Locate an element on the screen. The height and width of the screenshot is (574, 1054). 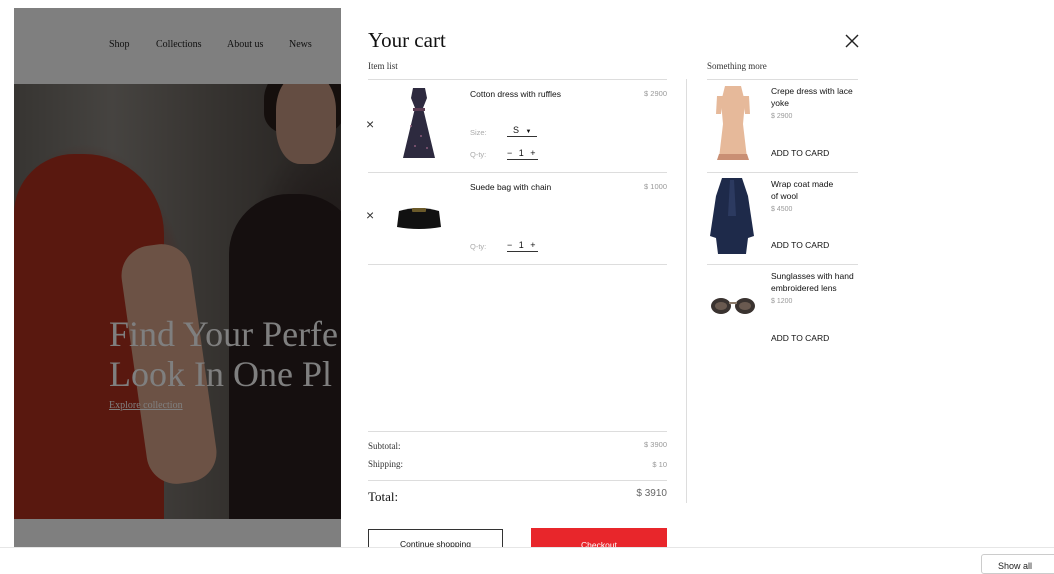
size-label: Size: is located at coordinates (478, 132).